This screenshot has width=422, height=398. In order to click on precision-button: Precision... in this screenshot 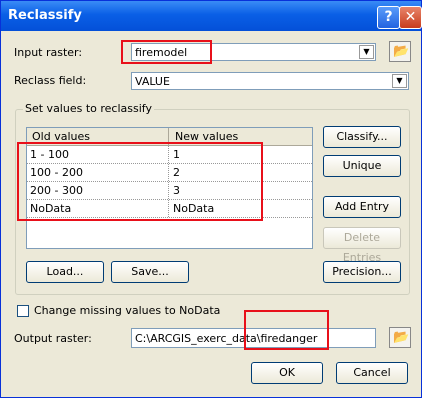, I will do `click(362, 272)`.